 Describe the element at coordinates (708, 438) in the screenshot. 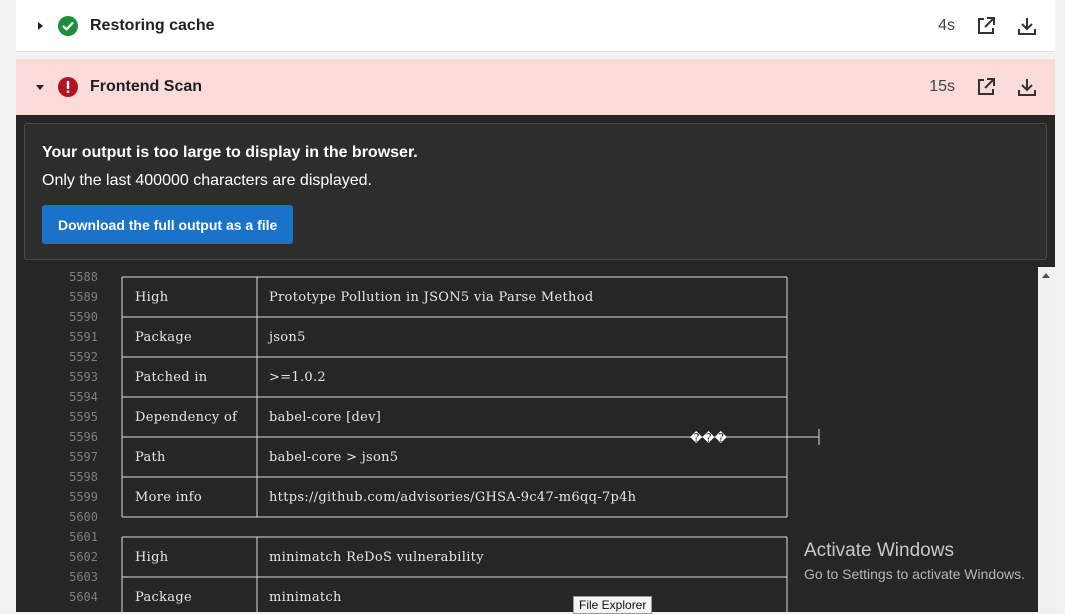

I see `garbled-text: ���` at that location.